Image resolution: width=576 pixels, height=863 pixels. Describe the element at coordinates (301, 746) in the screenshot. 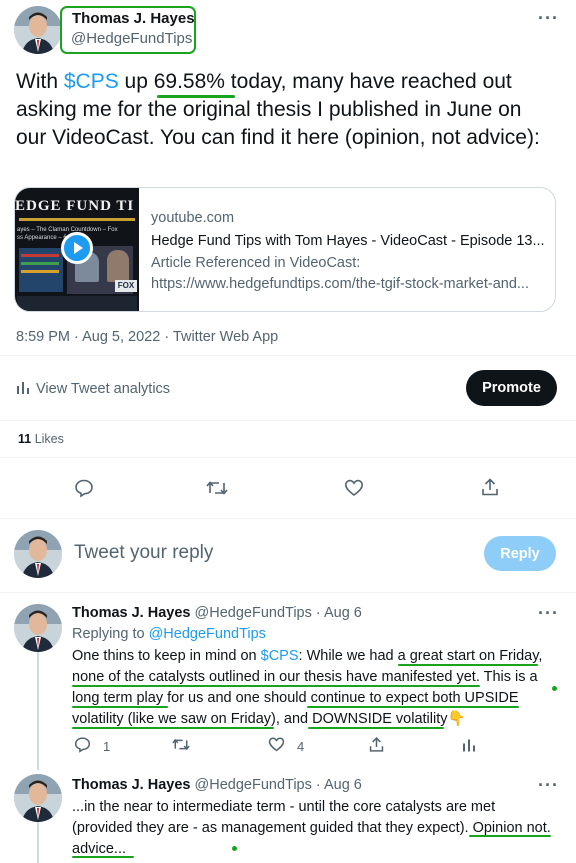

I see `like-count: 4` at that location.